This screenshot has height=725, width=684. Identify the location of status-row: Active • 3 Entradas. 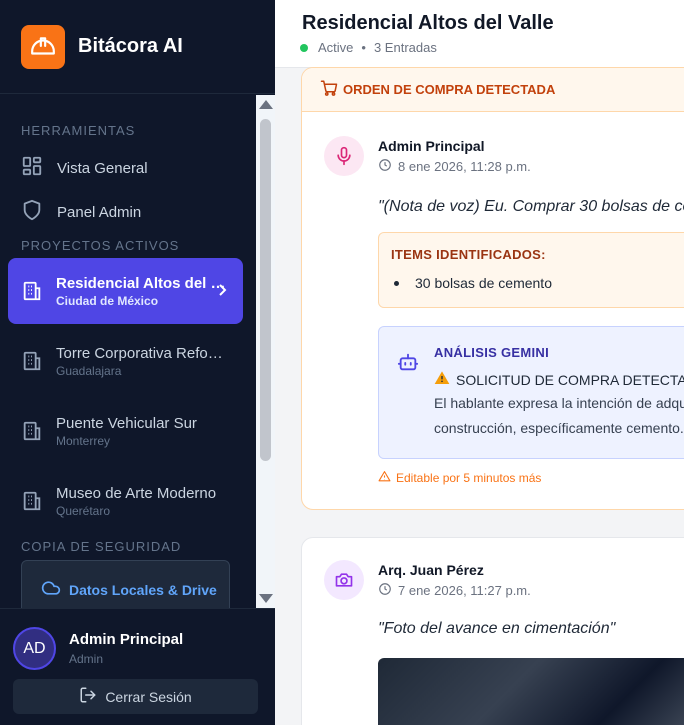
(368, 47).